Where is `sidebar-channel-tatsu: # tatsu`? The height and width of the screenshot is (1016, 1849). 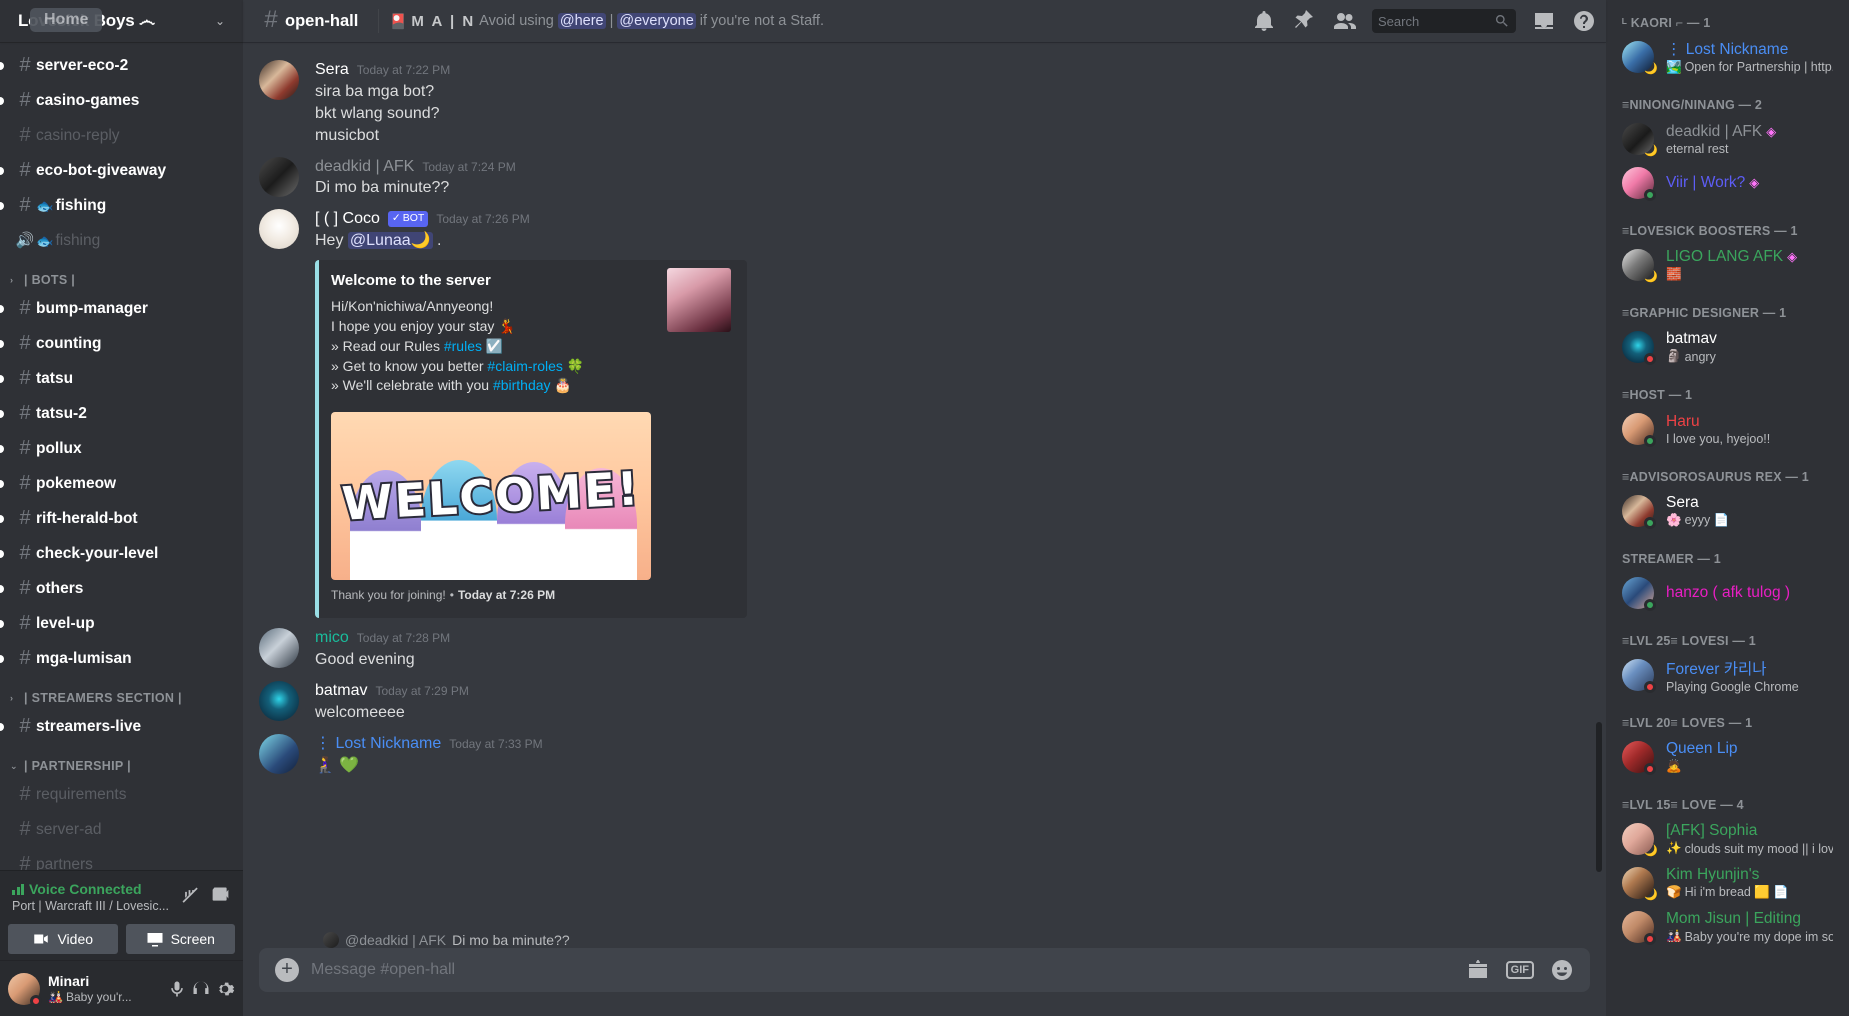
sidebar-channel-tatsu: # tatsu is located at coordinates (117, 379).